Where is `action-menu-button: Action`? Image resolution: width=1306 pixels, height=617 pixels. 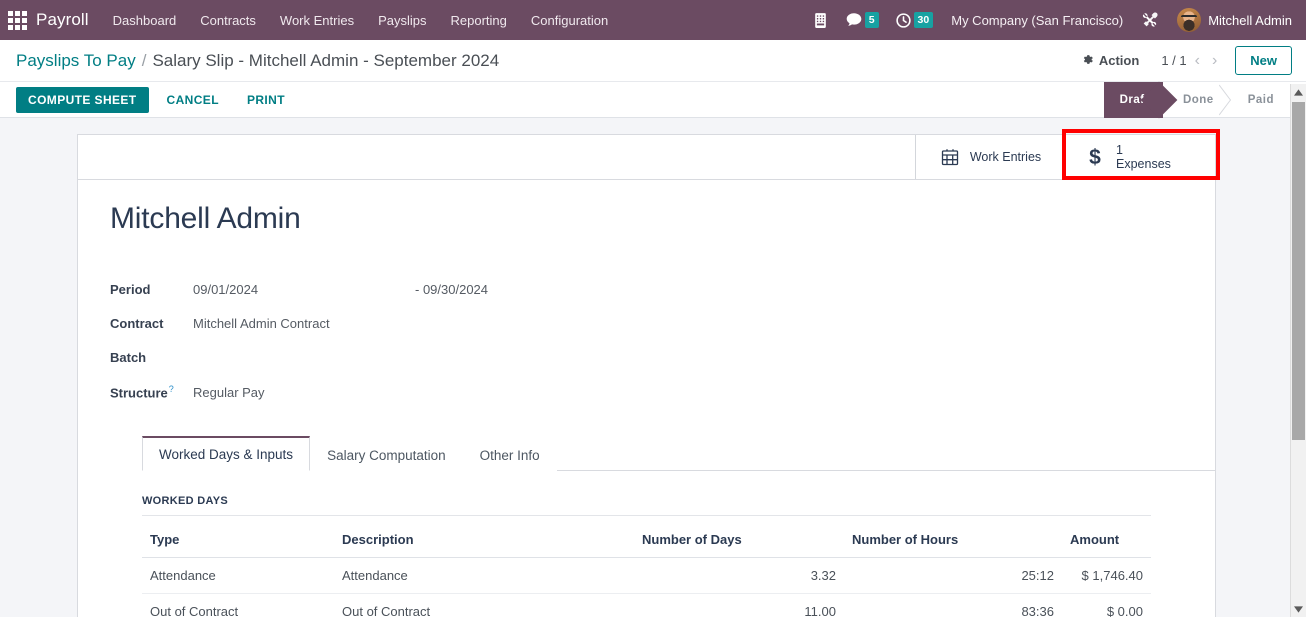
action-menu-button: Action is located at coordinates (1110, 61).